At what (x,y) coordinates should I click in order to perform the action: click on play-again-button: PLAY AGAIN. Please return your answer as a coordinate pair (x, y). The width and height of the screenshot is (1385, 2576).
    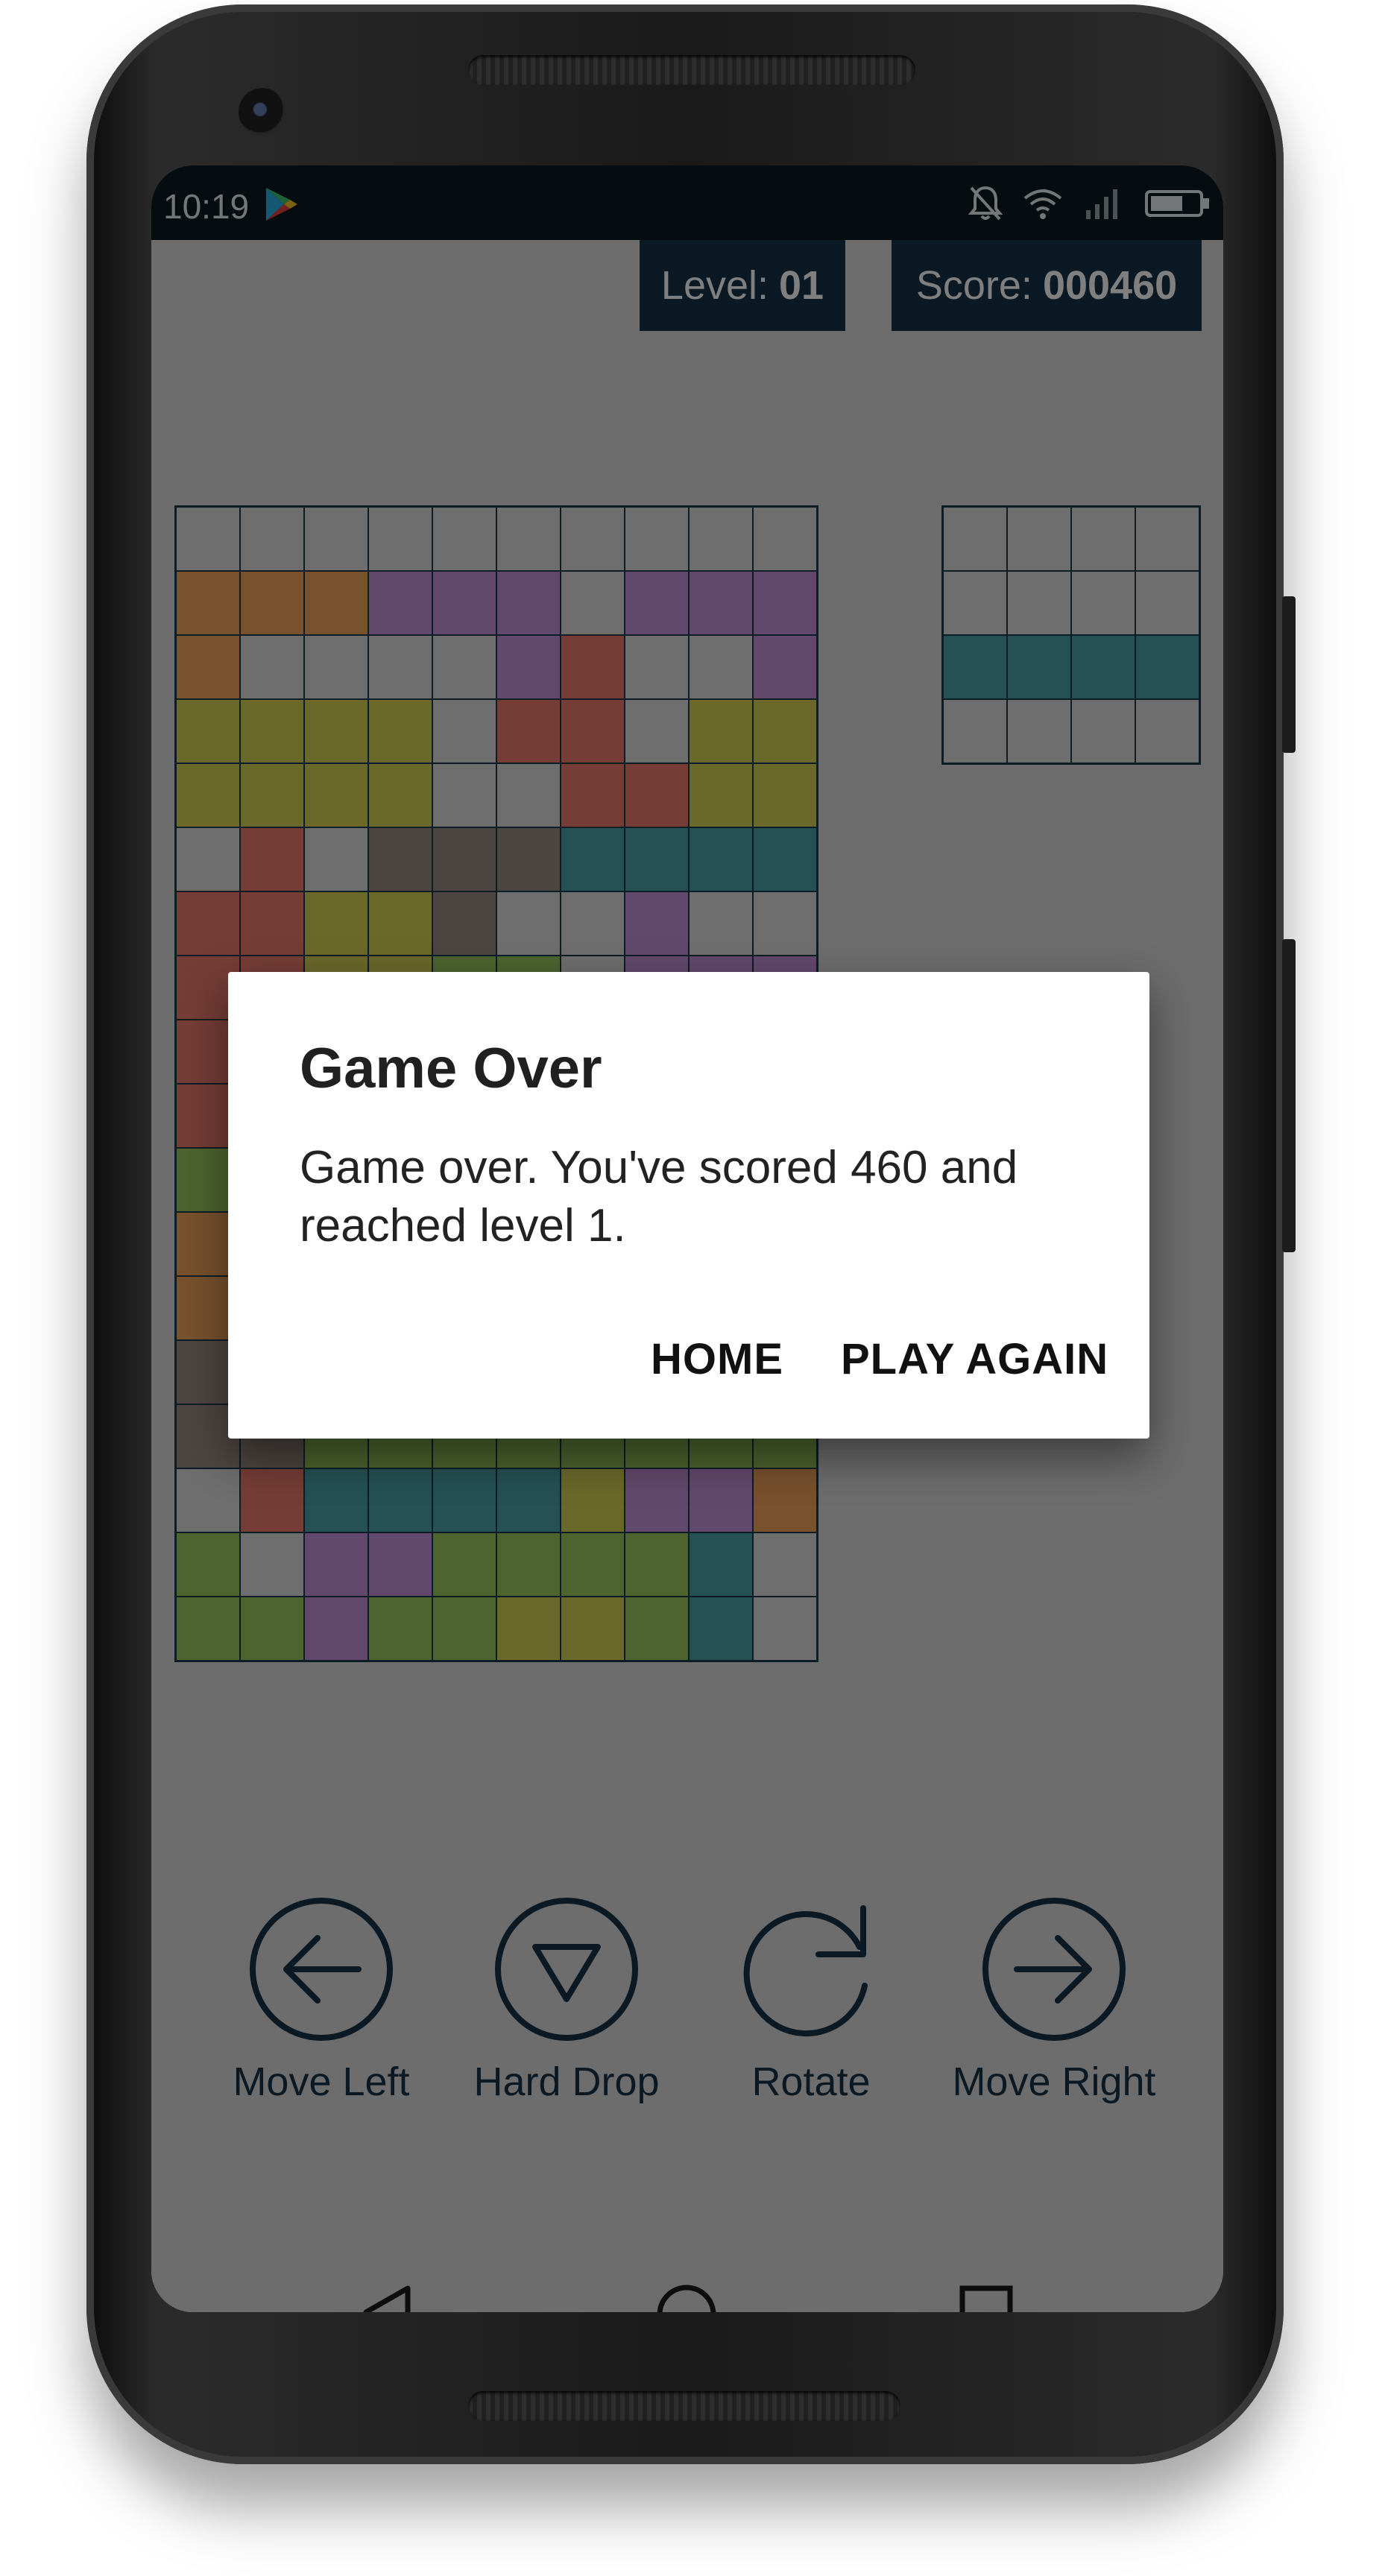
    Looking at the image, I should click on (974, 1359).